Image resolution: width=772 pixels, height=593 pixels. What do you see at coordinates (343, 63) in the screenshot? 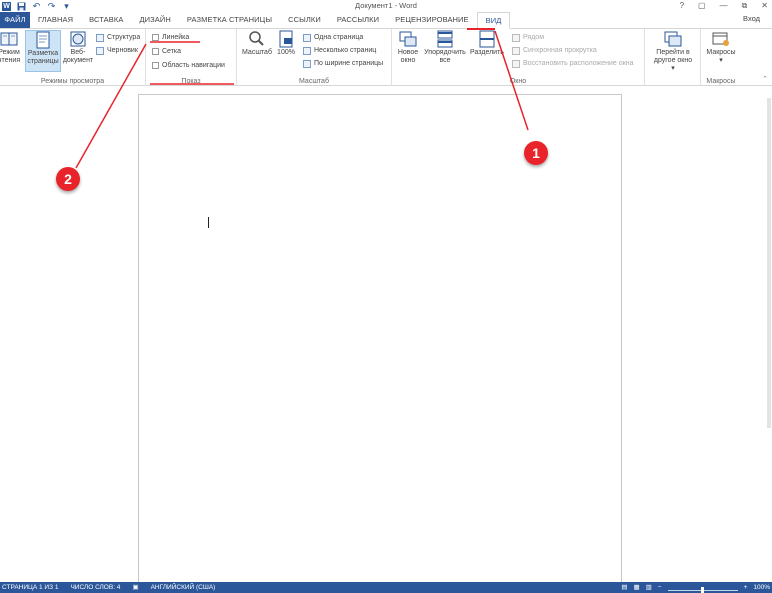
I see `page-width-button: По ширине страницы` at bounding box center [343, 63].